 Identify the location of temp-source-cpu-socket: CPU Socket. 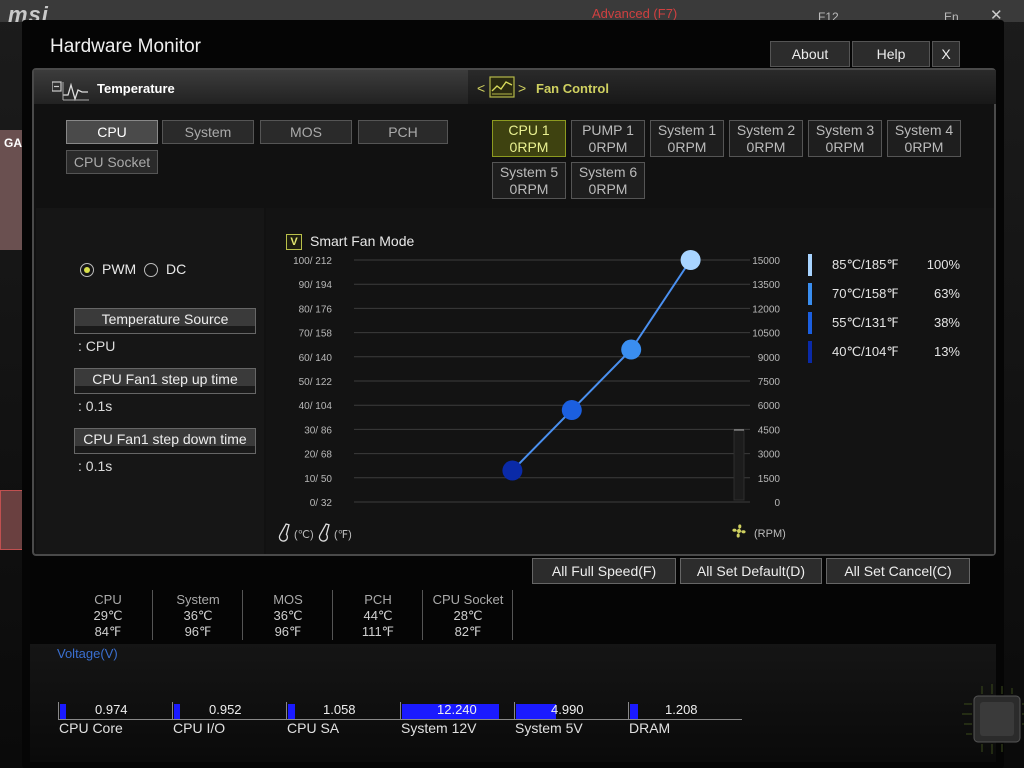
(112, 162).